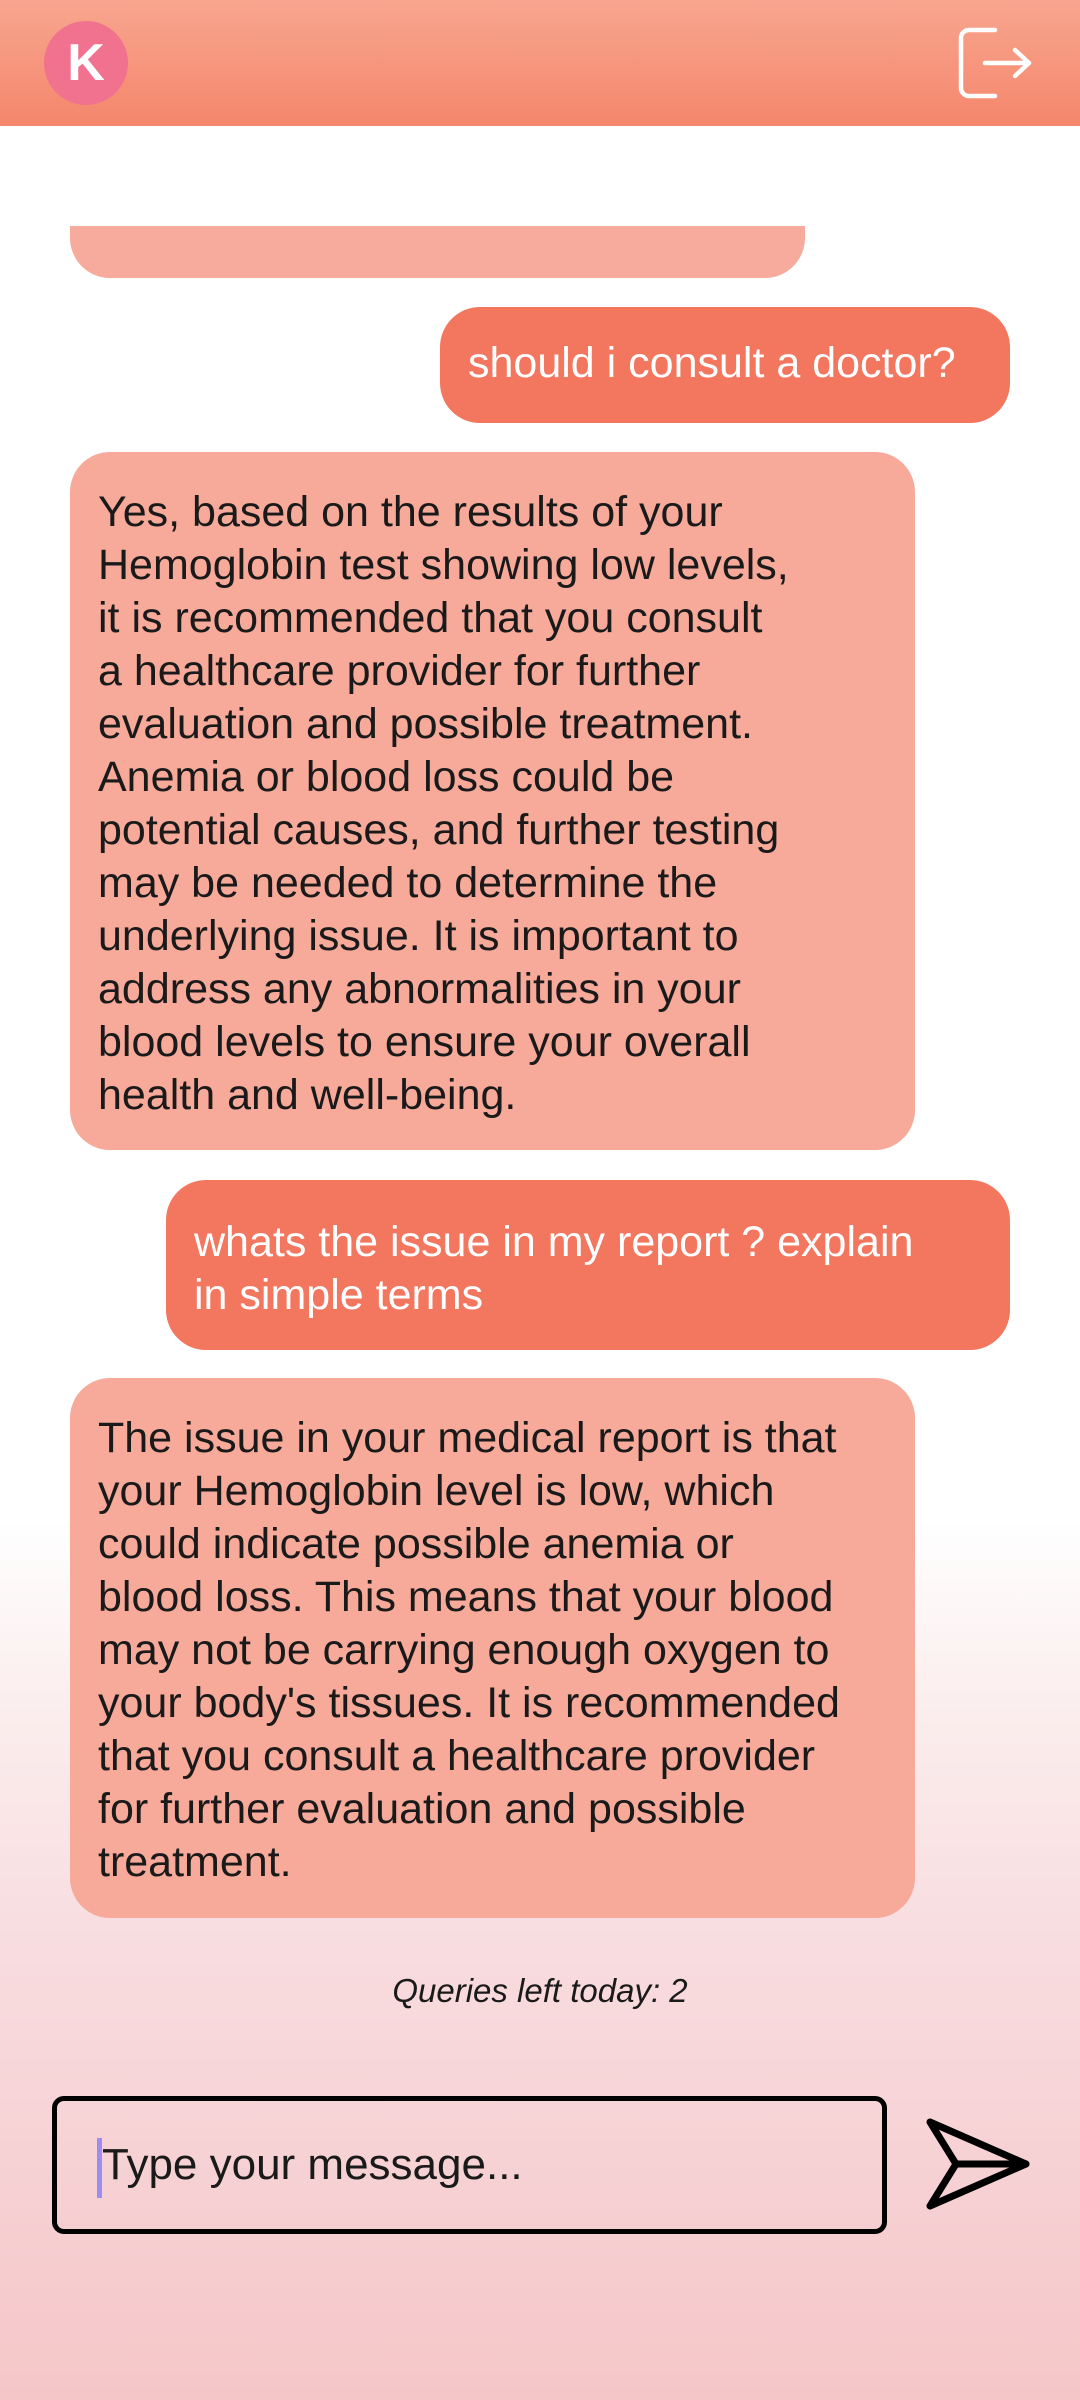 The width and height of the screenshot is (1080, 2400). What do you see at coordinates (978, 2164) in the screenshot?
I see `send-icon` at bounding box center [978, 2164].